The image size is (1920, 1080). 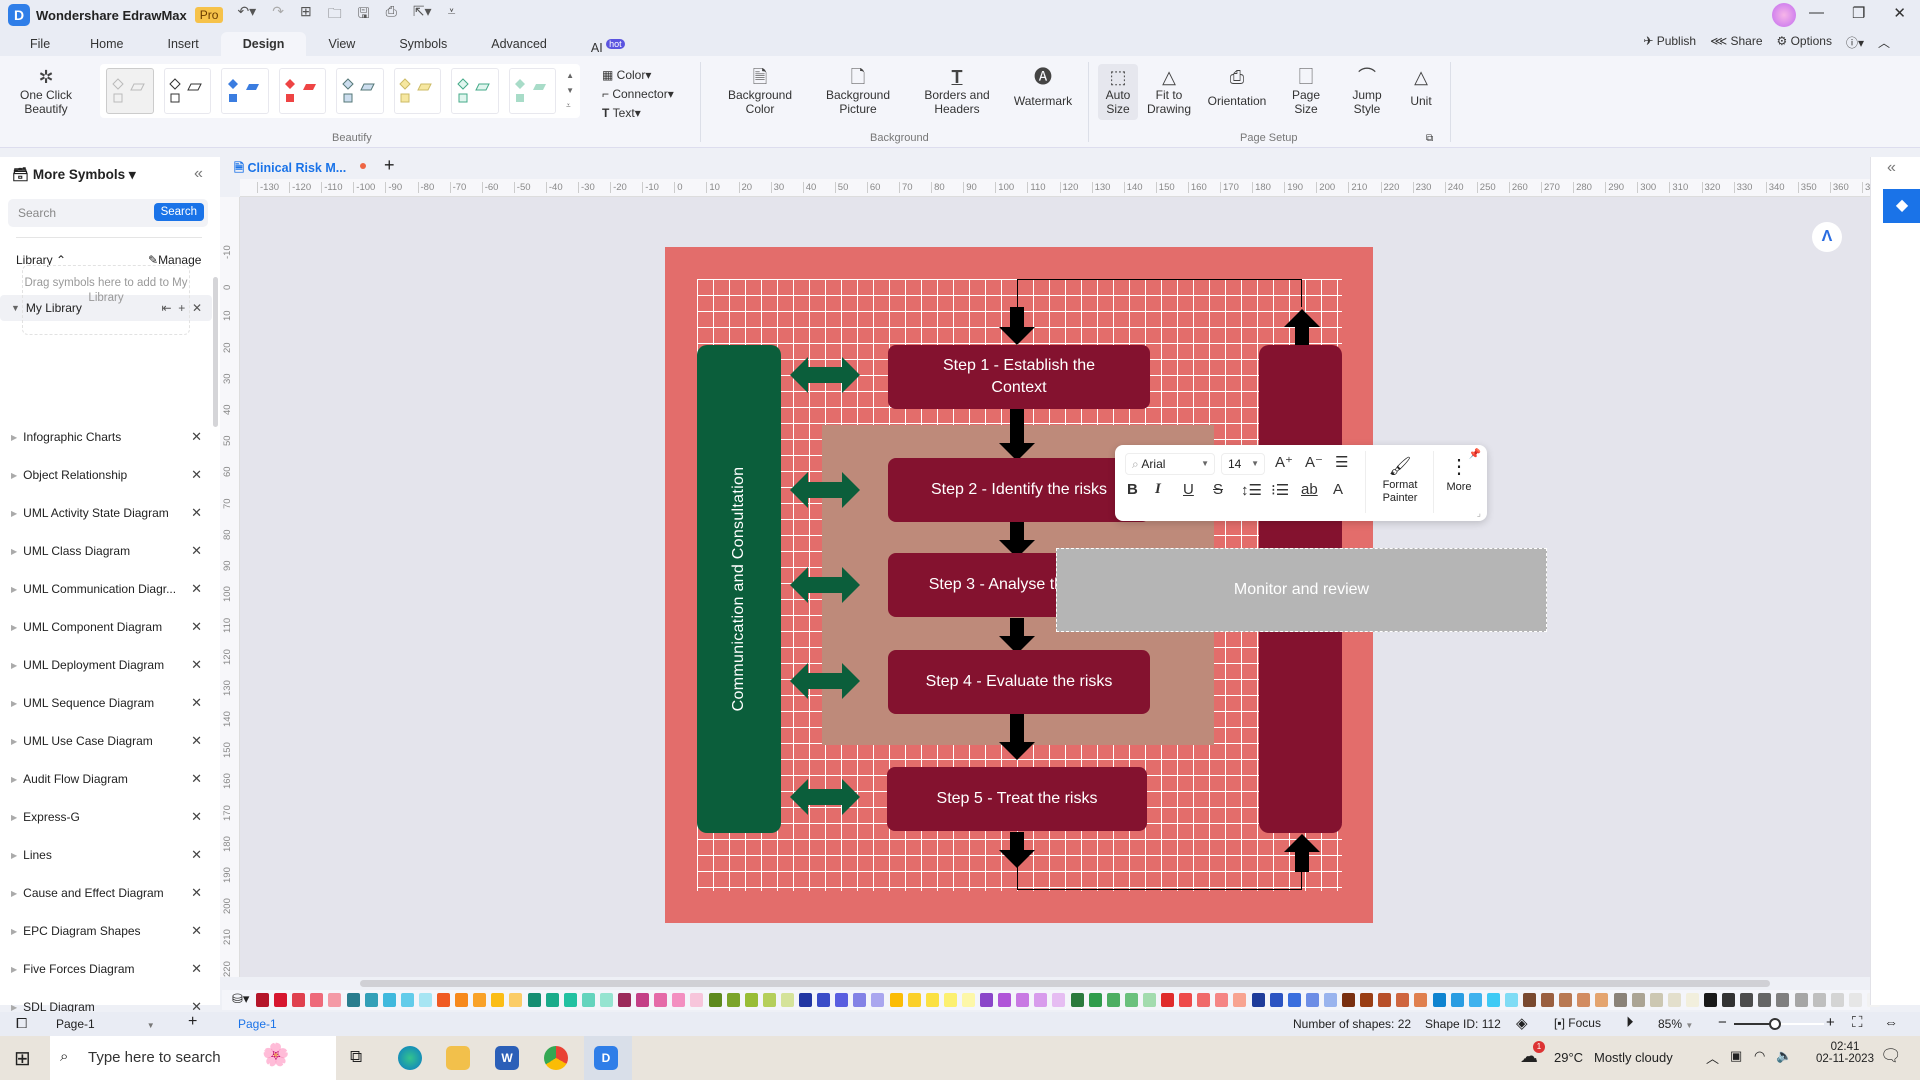 What do you see at coordinates (108, 213) in the screenshot?
I see `symbol-search-input: Search Search` at bounding box center [108, 213].